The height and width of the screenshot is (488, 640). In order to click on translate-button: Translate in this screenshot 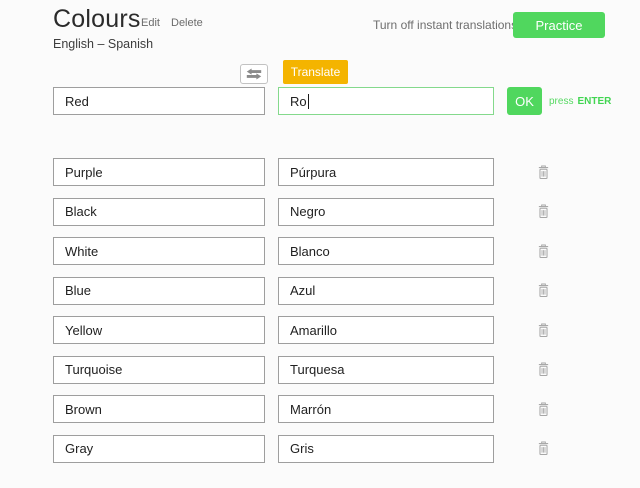, I will do `click(315, 72)`.